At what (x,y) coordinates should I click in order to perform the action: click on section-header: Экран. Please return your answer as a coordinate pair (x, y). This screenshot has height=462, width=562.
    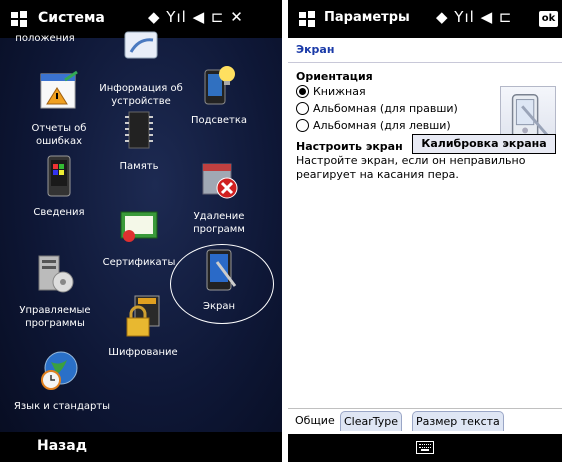
    Looking at the image, I should click on (425, 50).